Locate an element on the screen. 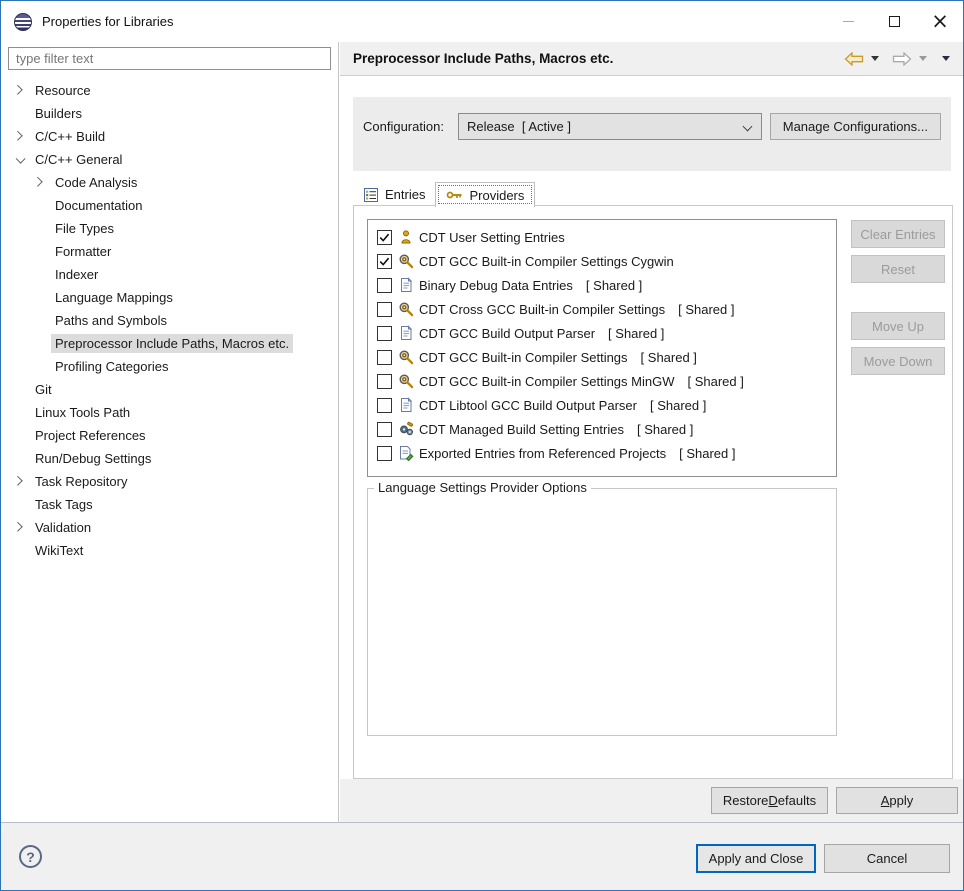 This screenshot has height=891, width=964. tree-item-label: Linux Tools Path is located at coordinates (83, 412).